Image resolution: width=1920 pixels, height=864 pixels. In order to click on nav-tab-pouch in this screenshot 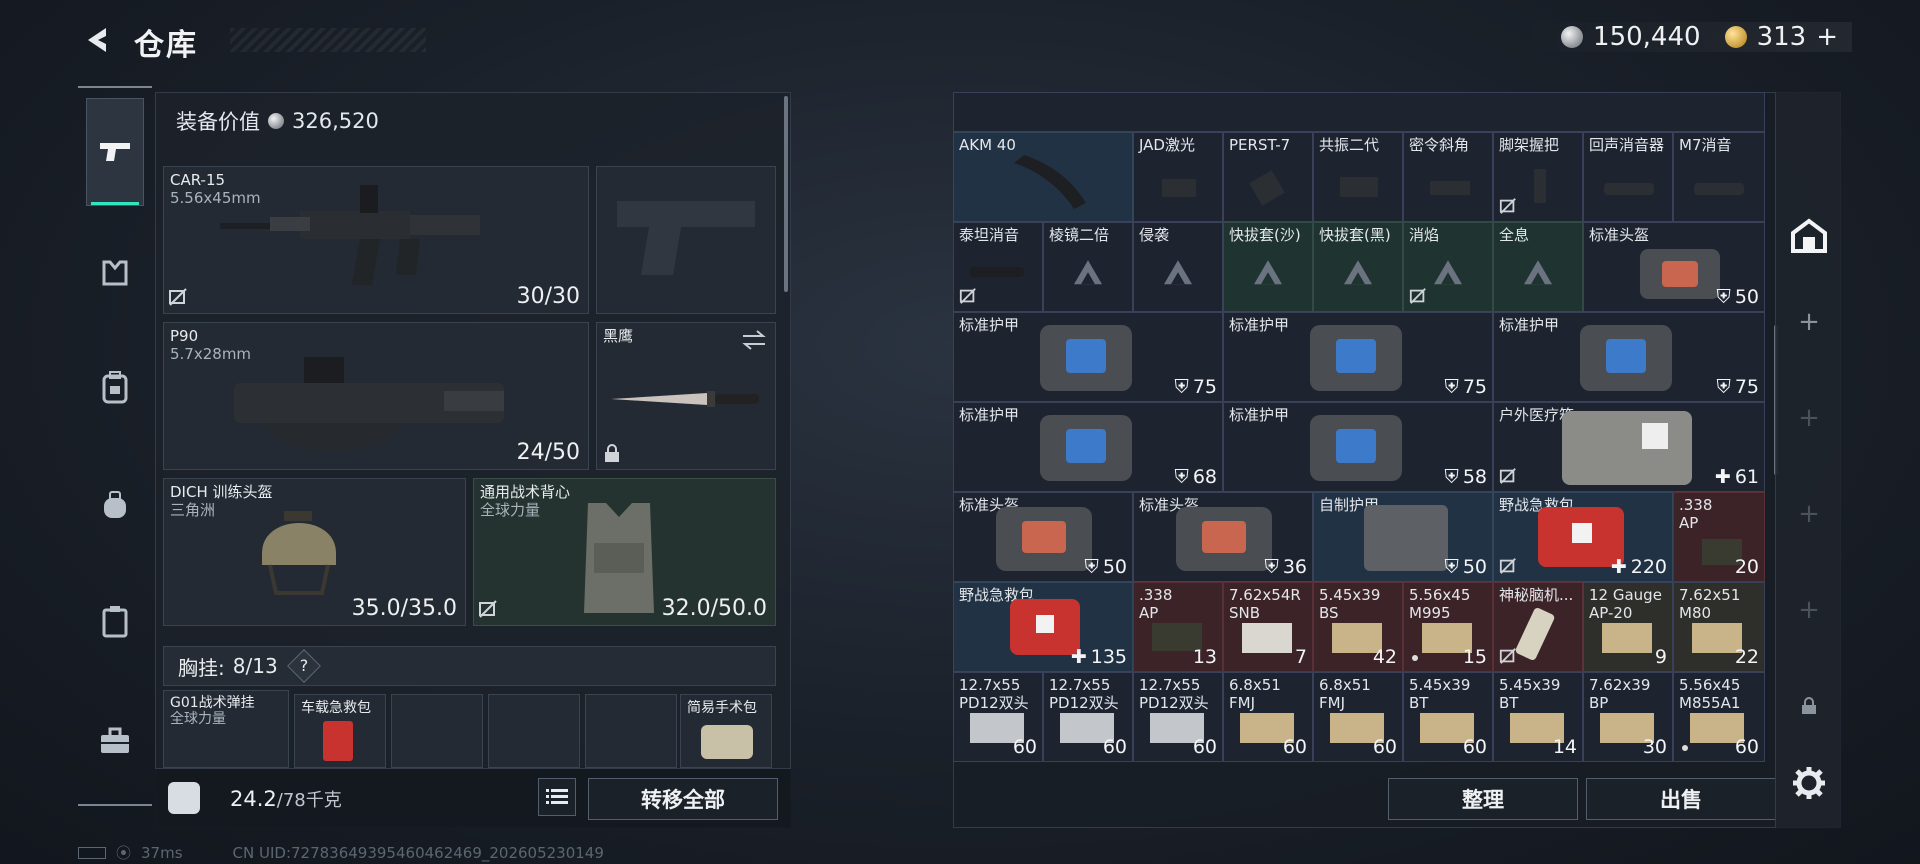, I will do `click(115, 505)`.